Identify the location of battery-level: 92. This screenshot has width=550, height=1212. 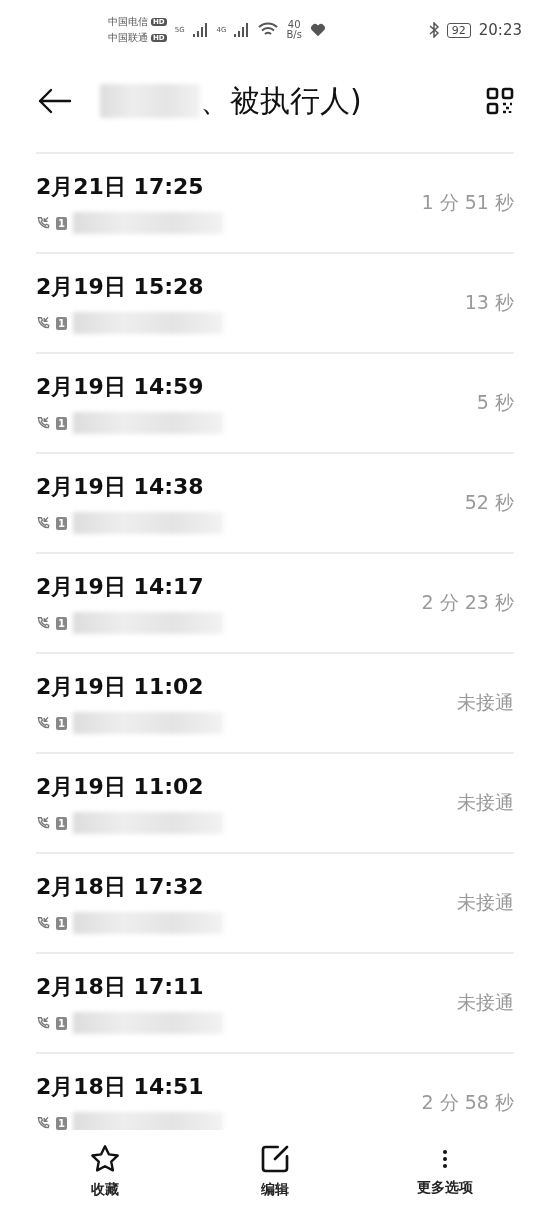
(458, 30).